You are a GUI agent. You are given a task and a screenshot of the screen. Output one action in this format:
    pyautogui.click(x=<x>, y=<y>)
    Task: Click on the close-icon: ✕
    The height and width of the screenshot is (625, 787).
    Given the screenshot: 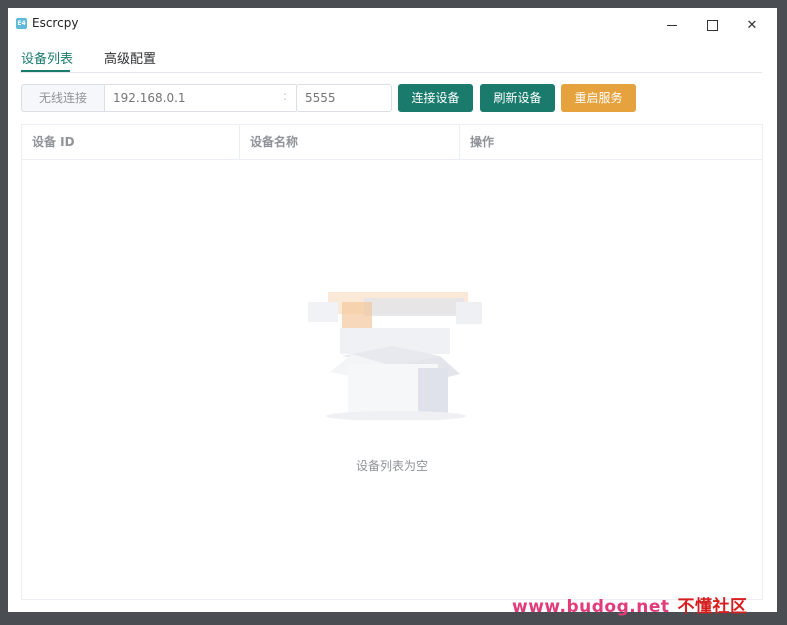 What is the action you would take?
    pyautogui.click(x=752, y=25)
    